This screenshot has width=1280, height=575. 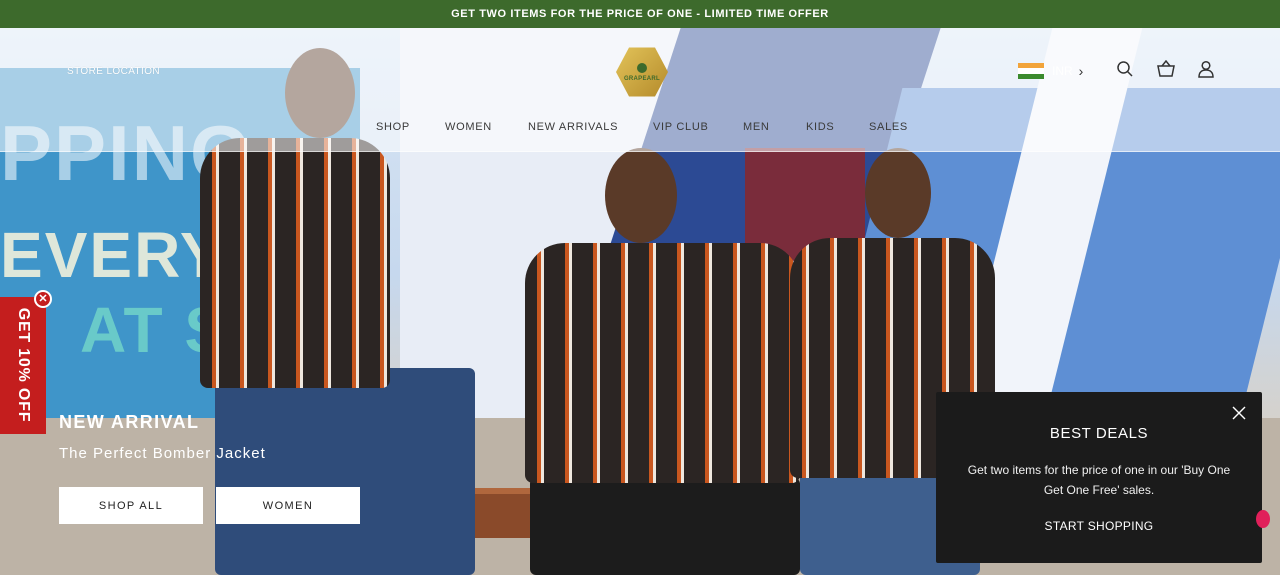 I want to click on account-button, so click(x=1206, y=69).